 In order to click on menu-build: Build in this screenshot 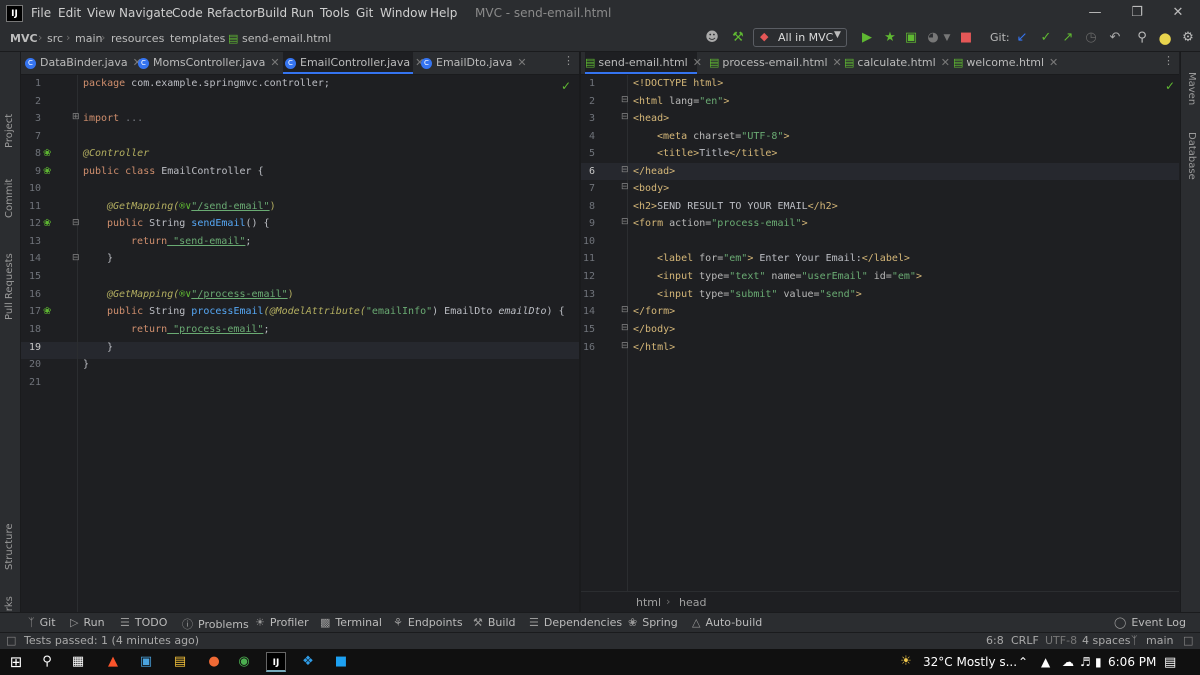, I will do `click(272, 13)`.